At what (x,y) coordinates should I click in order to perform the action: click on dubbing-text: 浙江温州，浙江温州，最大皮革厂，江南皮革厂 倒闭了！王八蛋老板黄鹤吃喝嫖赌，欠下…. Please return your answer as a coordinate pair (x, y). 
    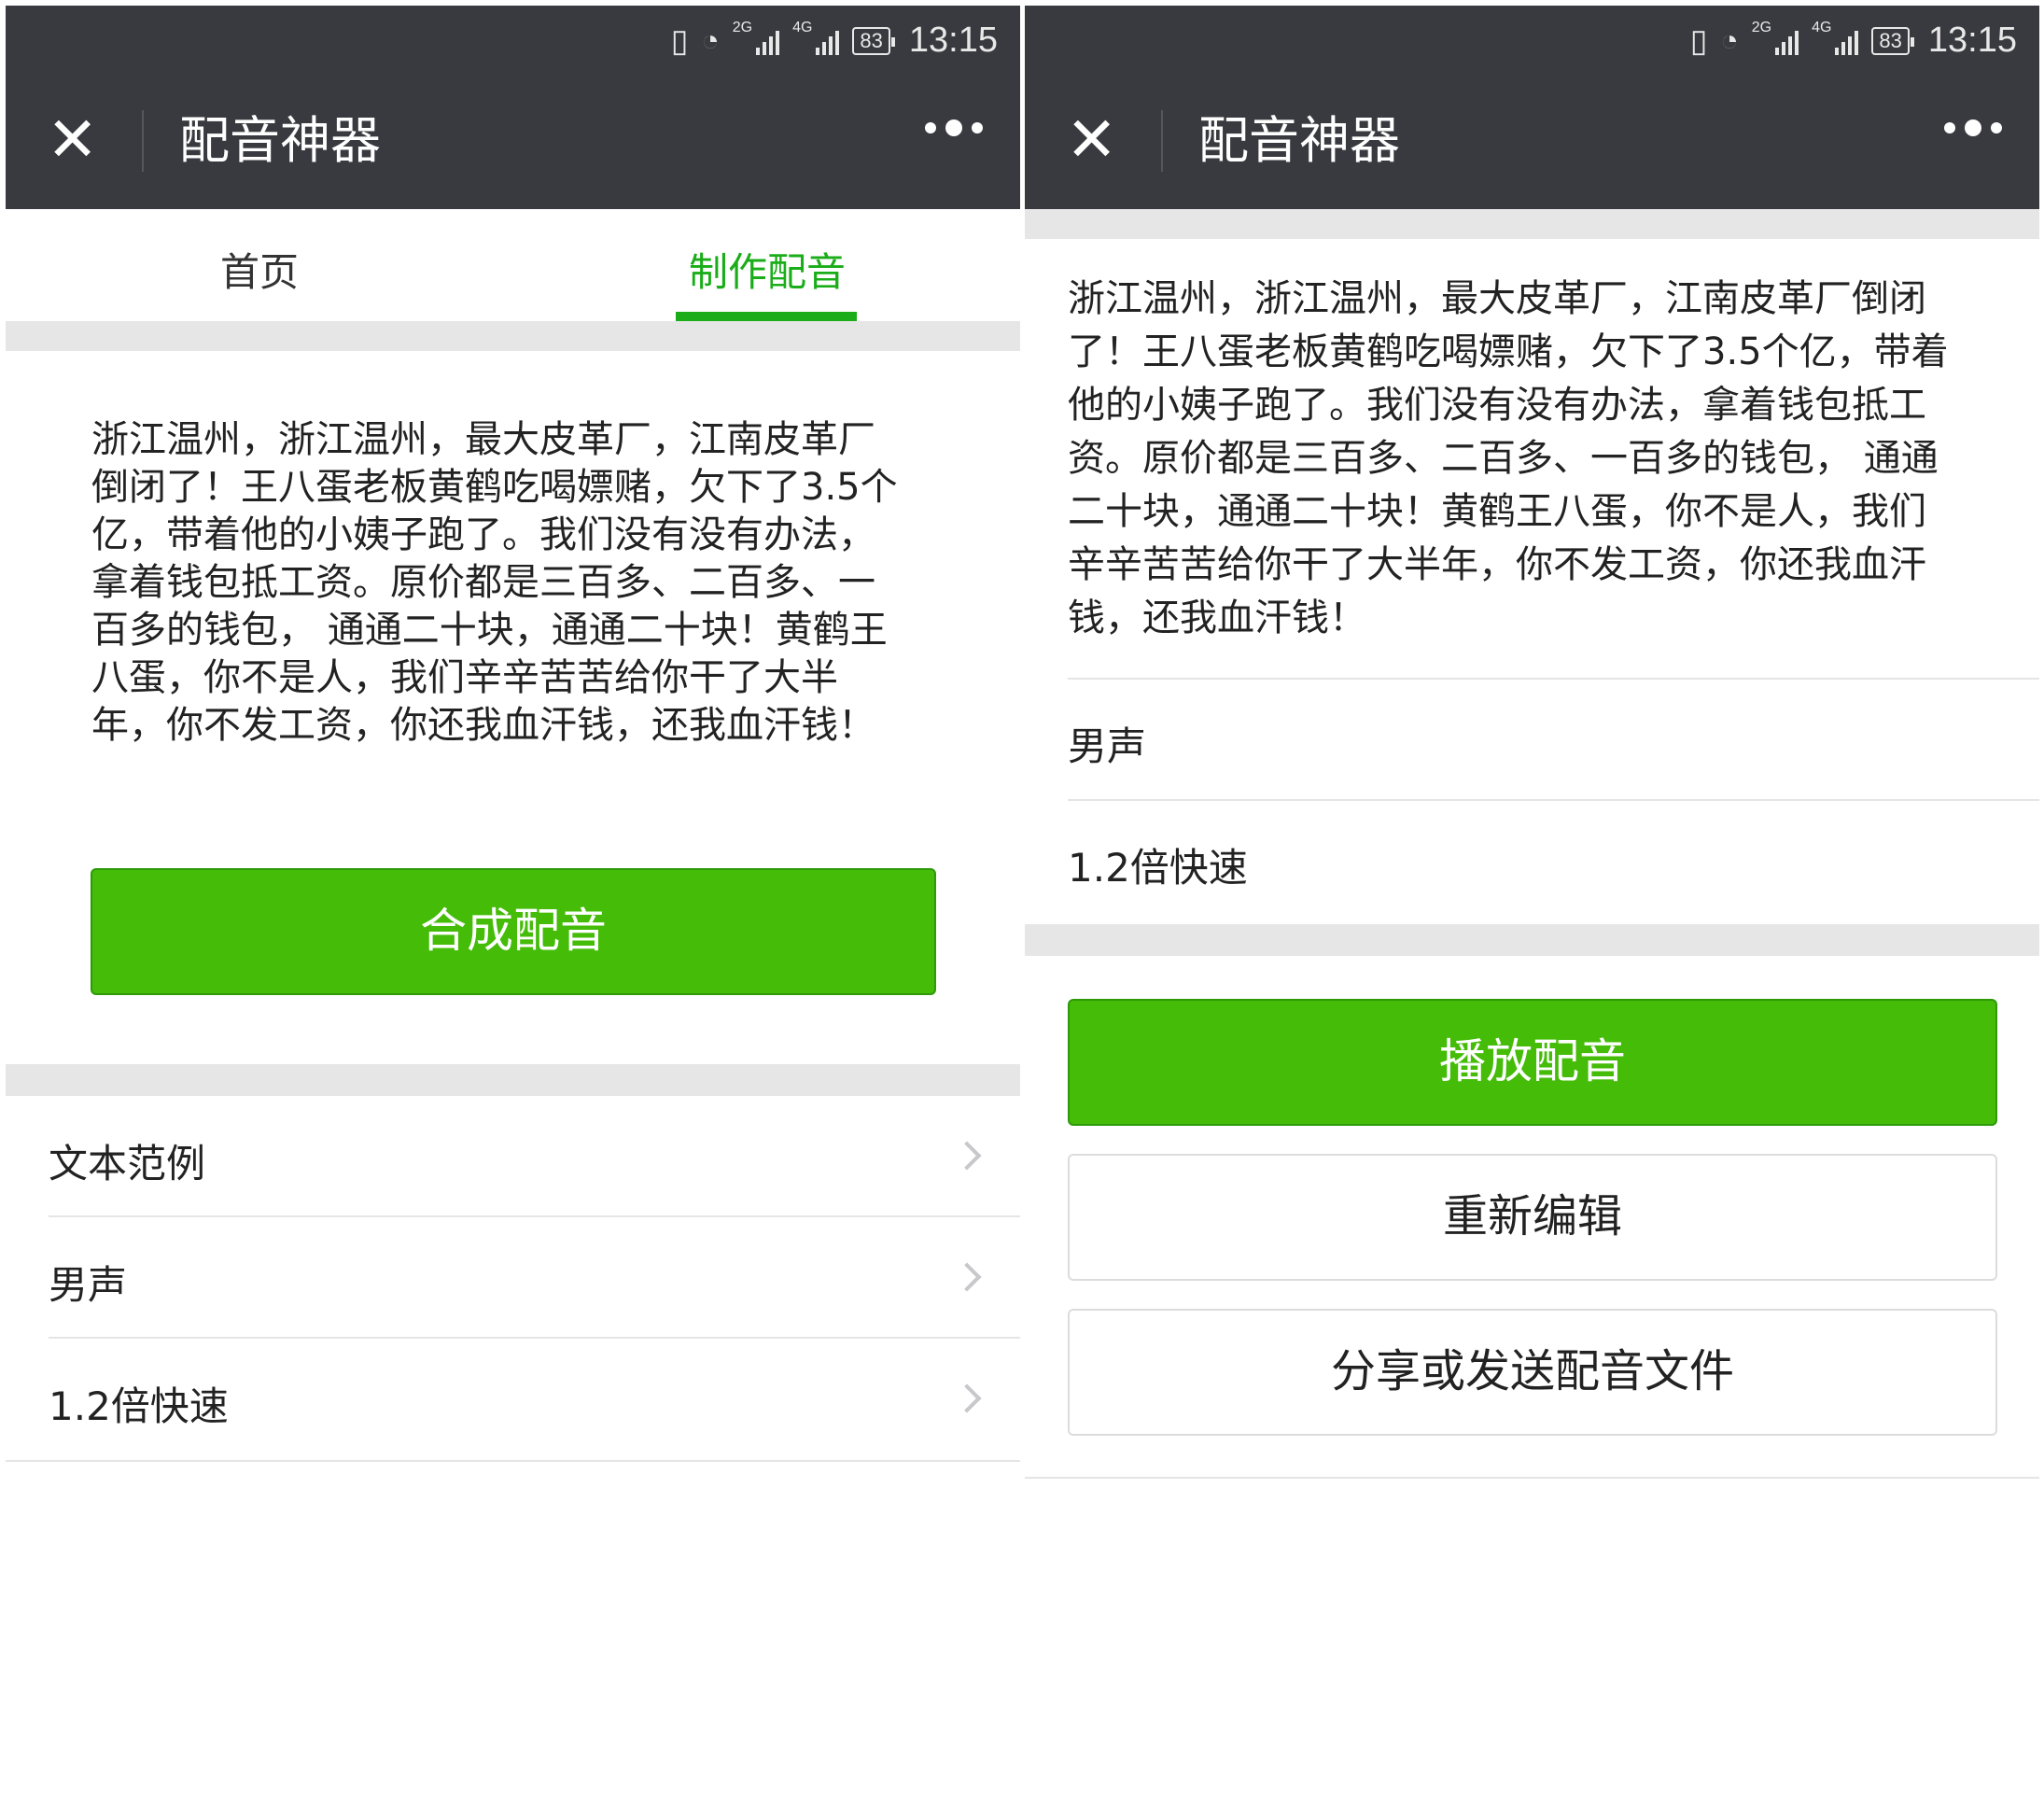
    Looking at the image, I should click on (539, 583).